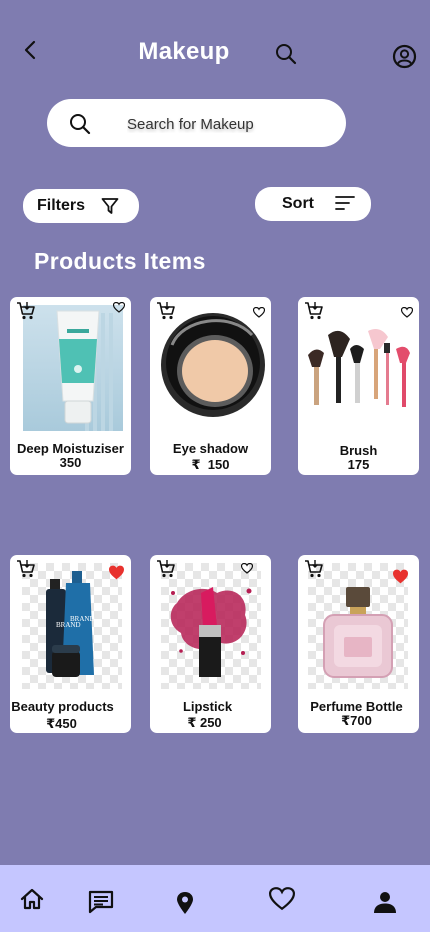 The height and width of the screenshot is (932, 430). I want to click on product-card: Eye shadow ₹ 150, so click(210, 386).